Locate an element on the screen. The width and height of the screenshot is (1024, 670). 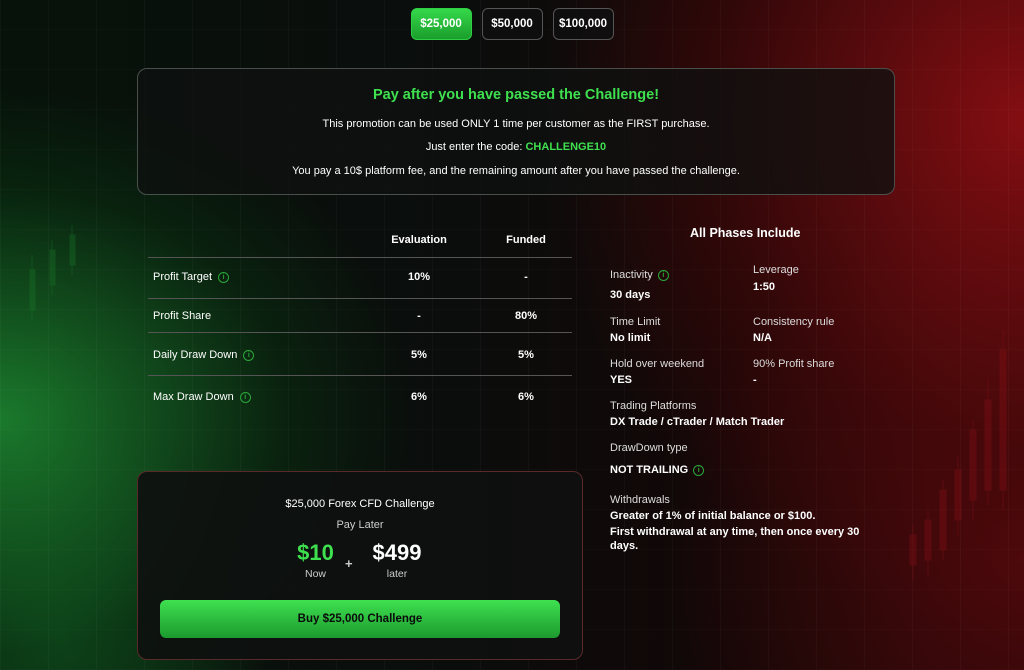
weekend-label: Hold over weekend is located at coordinates (657, 364).